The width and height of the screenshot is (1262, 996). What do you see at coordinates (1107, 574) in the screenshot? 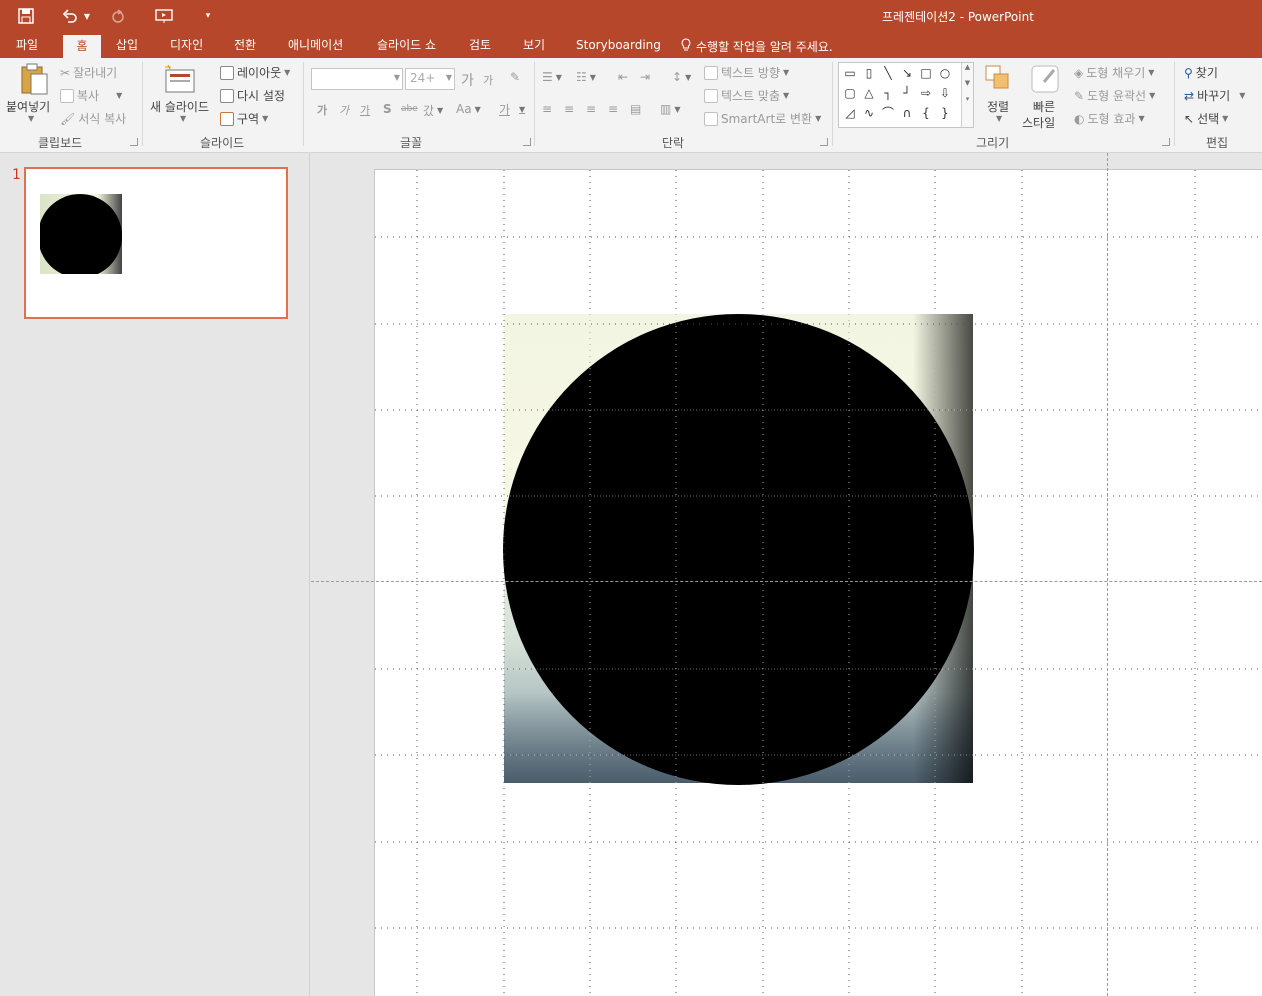
I see `vertical-guide` at bounding box center [1107, 574].